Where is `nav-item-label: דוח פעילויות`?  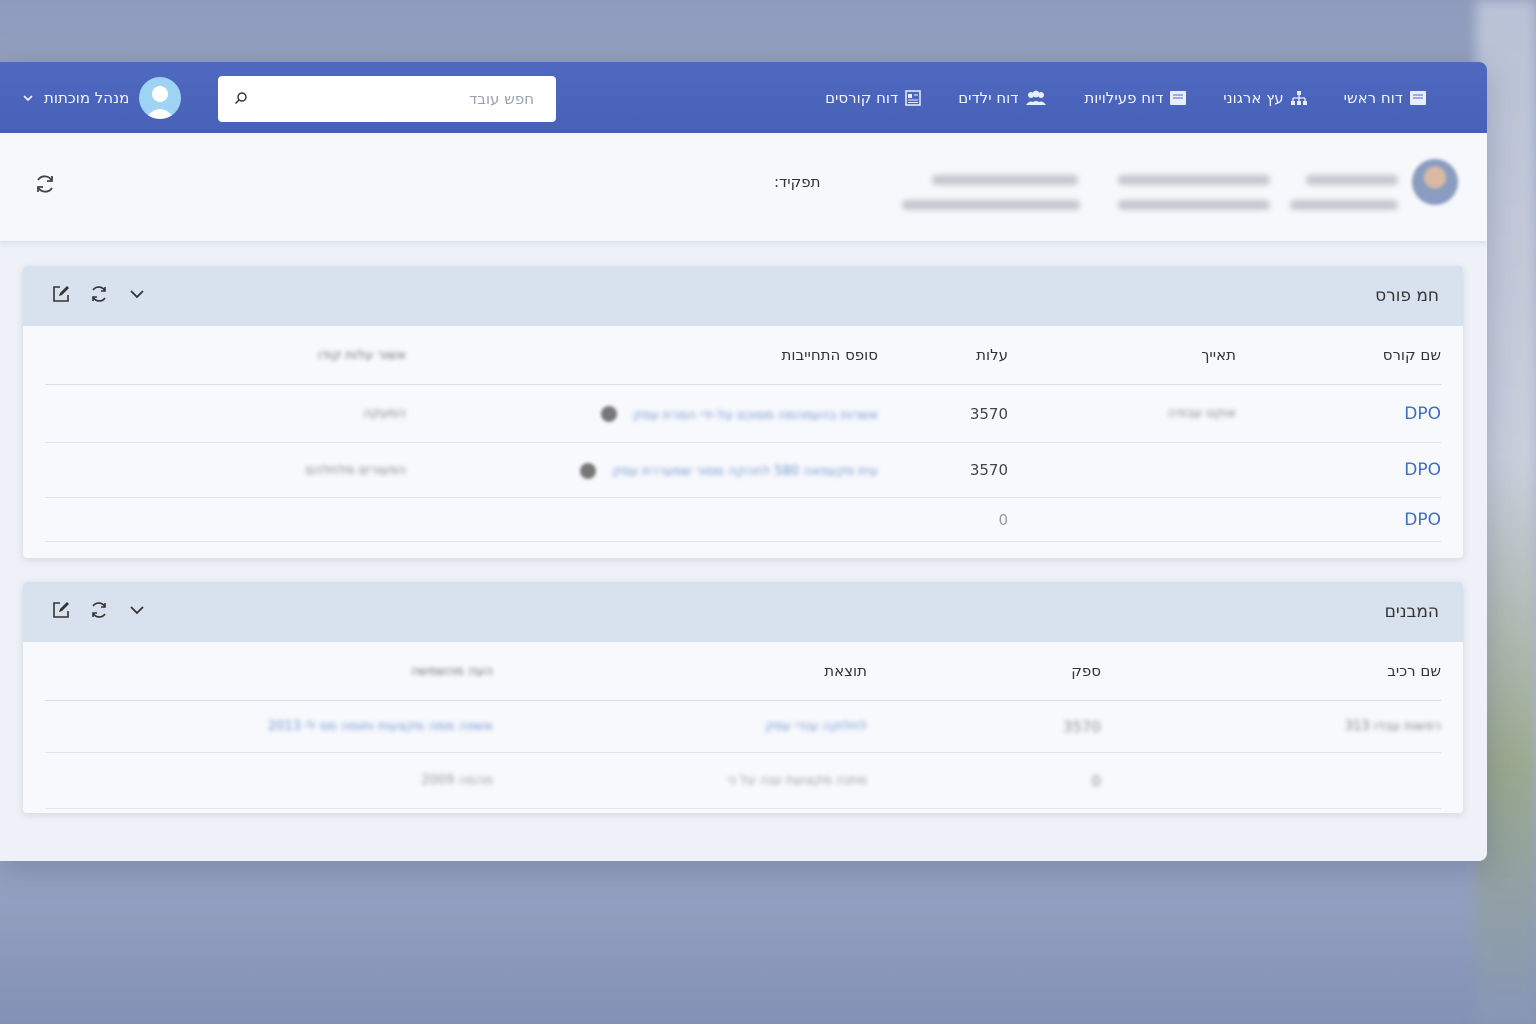
nav-item-label: דוח פעילויות is located at coordinates (1124, 97).